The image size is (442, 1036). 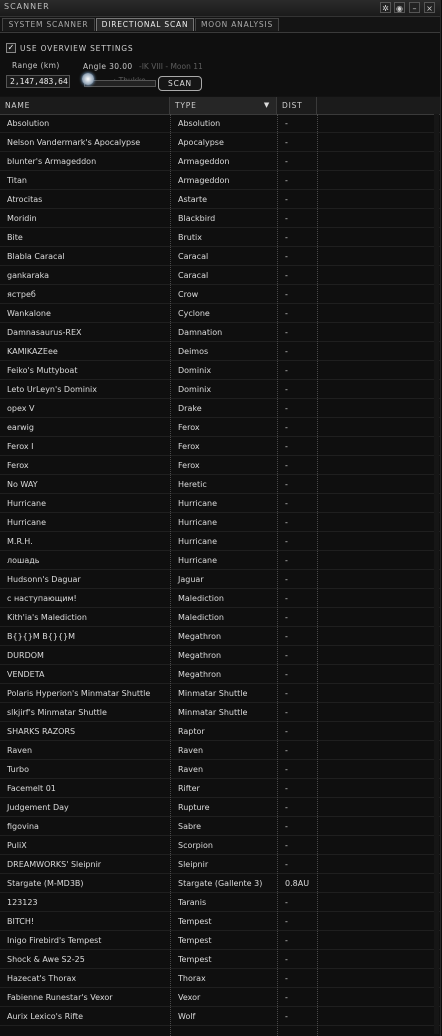 I want to click on table-row: Kith'ia's Malediction Malediction -, so click(x=220, y=617).